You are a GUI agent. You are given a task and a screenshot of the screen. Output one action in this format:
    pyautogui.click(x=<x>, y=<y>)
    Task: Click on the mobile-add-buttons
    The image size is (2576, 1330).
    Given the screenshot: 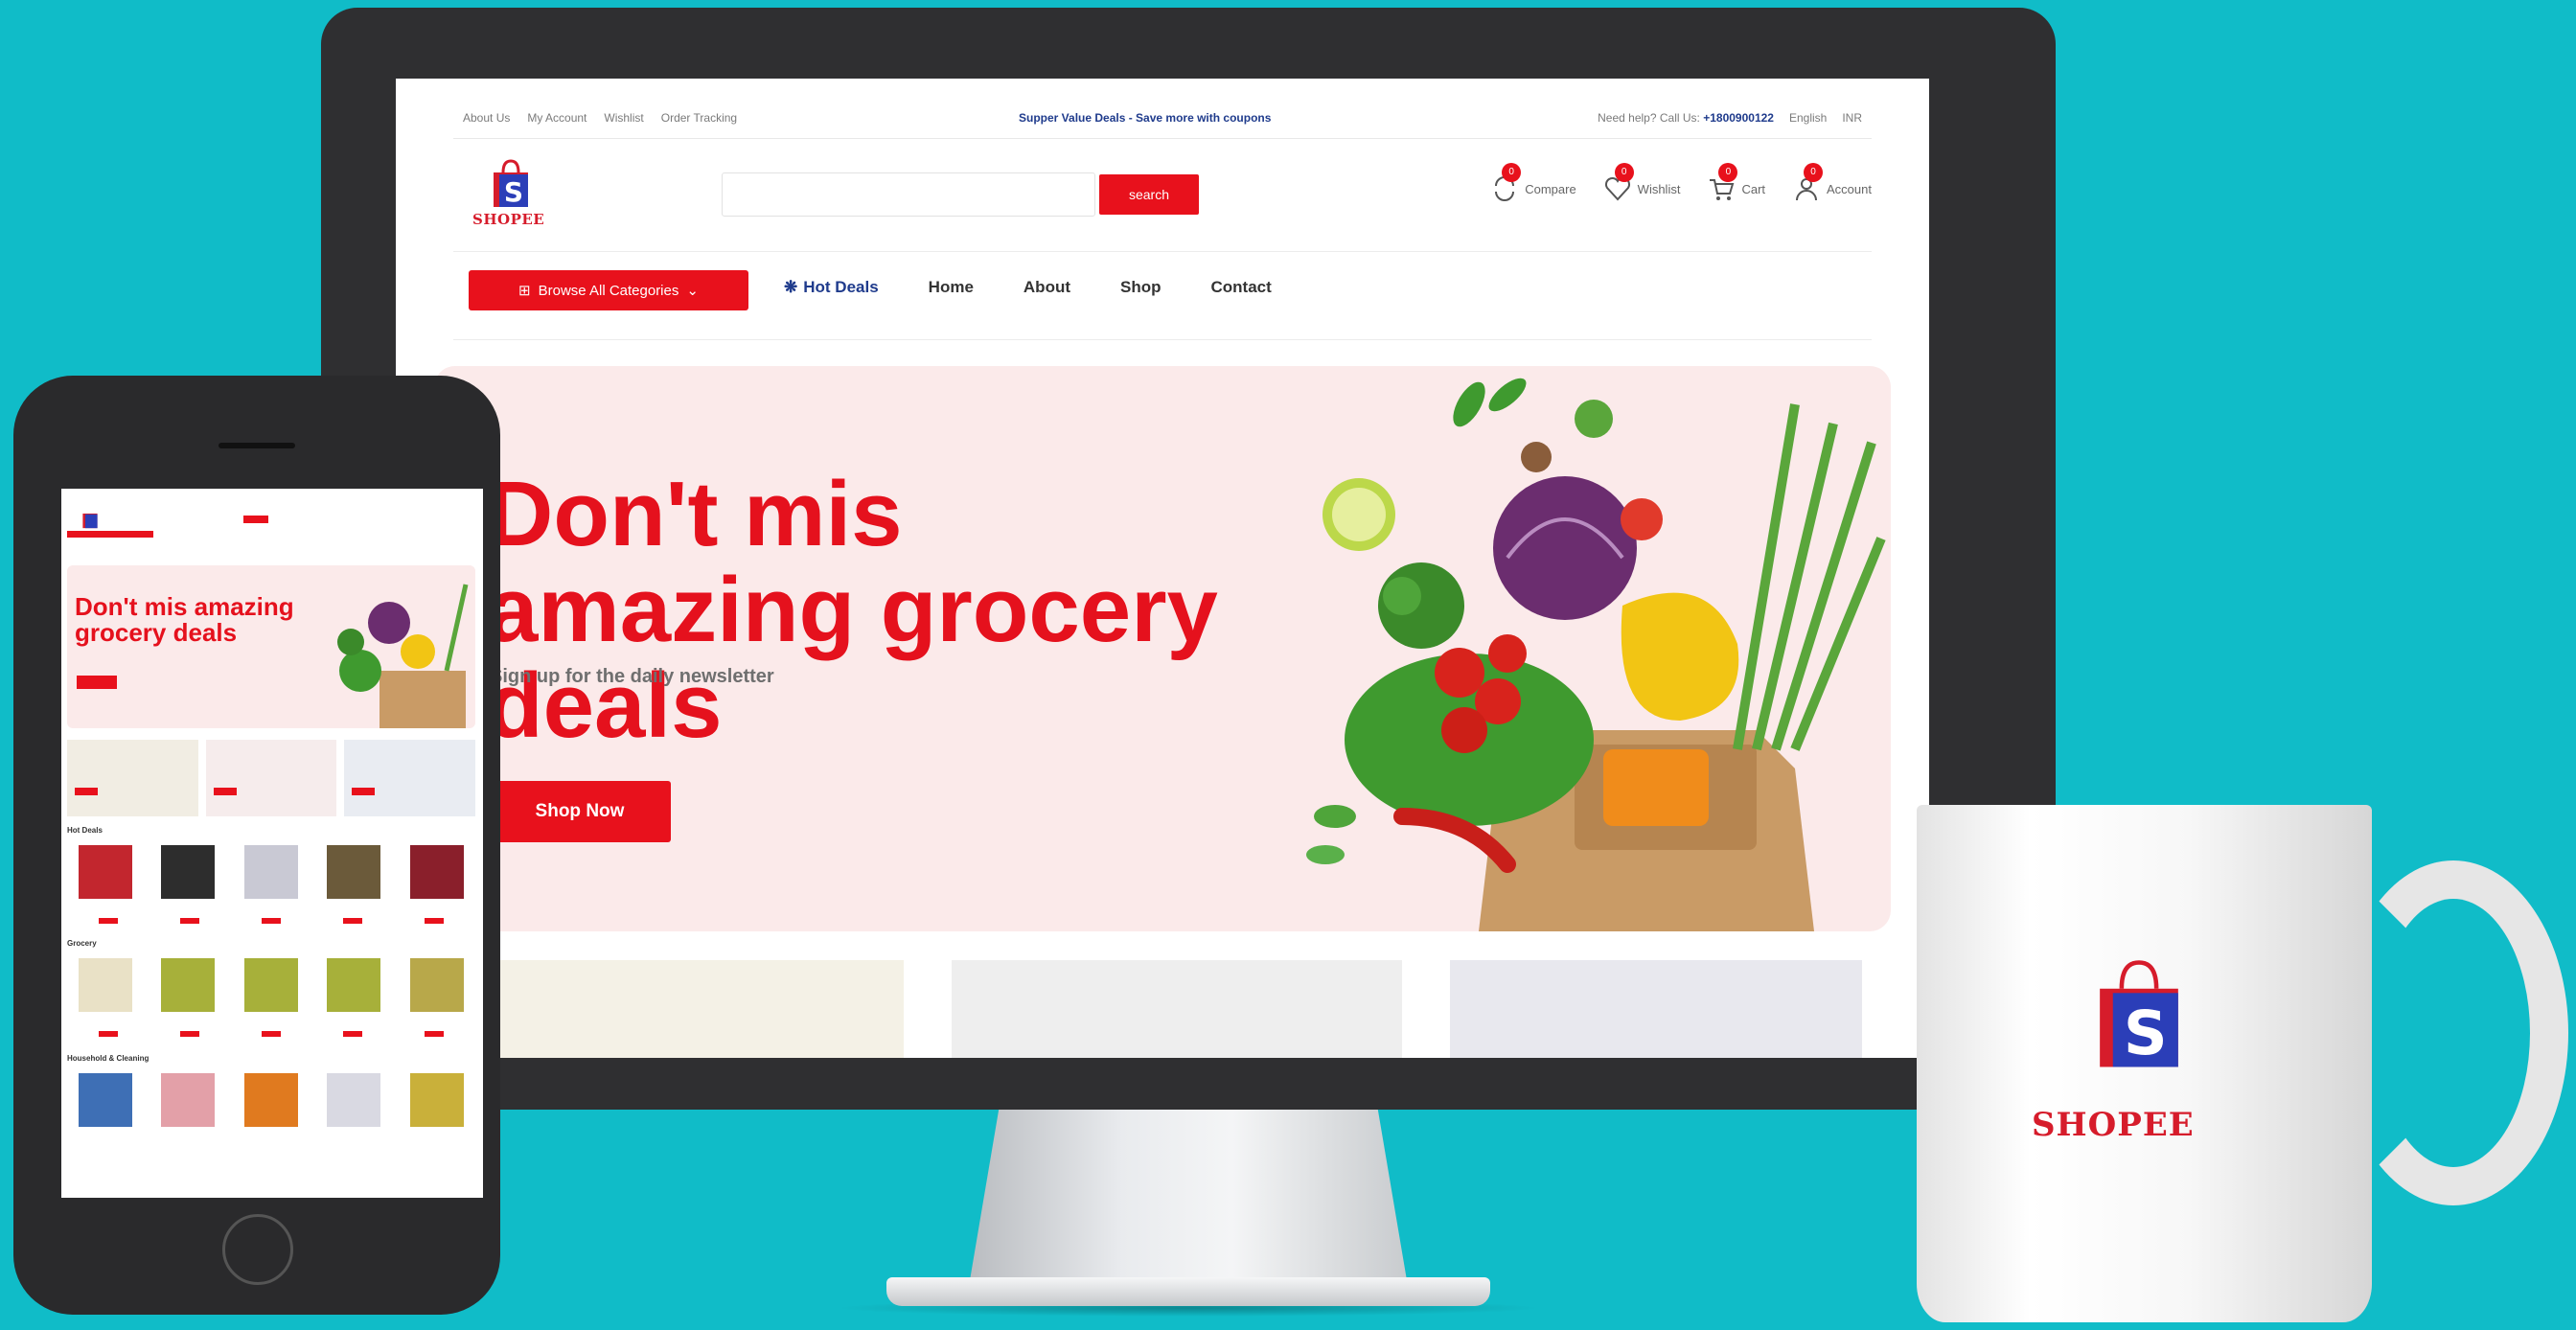 What is the action you would take?
    pyautogui.click(x=271, y=1034)
    